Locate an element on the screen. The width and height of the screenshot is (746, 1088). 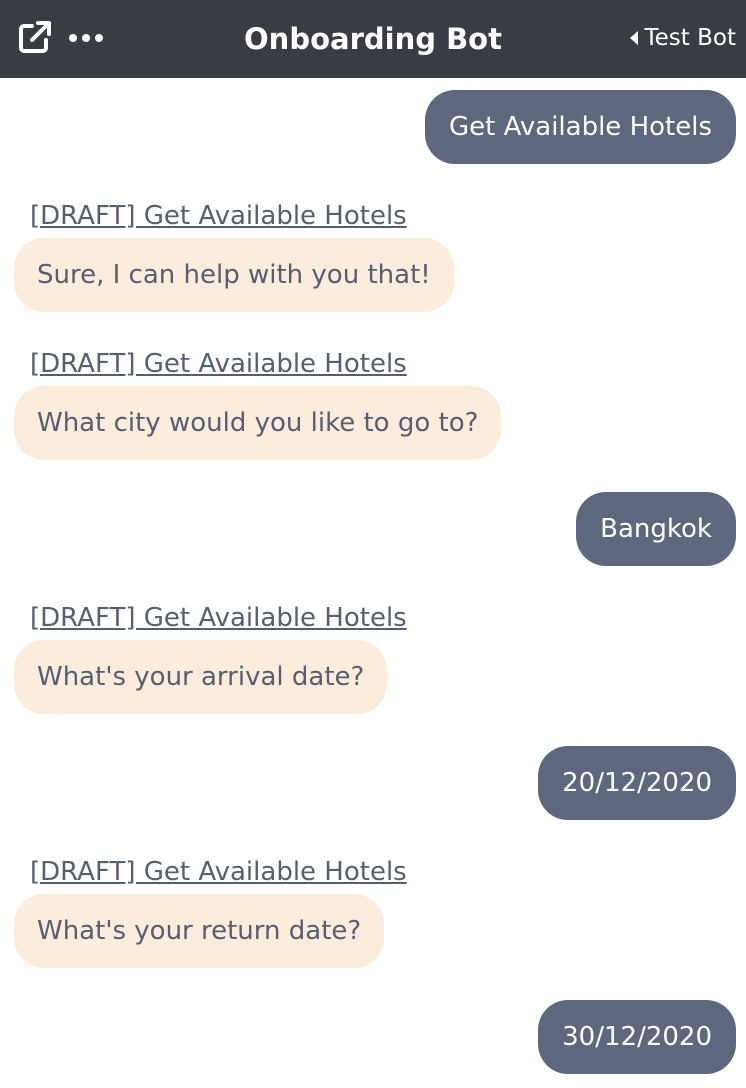
bot-message: What's your return date? is located at coordinates (199, 931).